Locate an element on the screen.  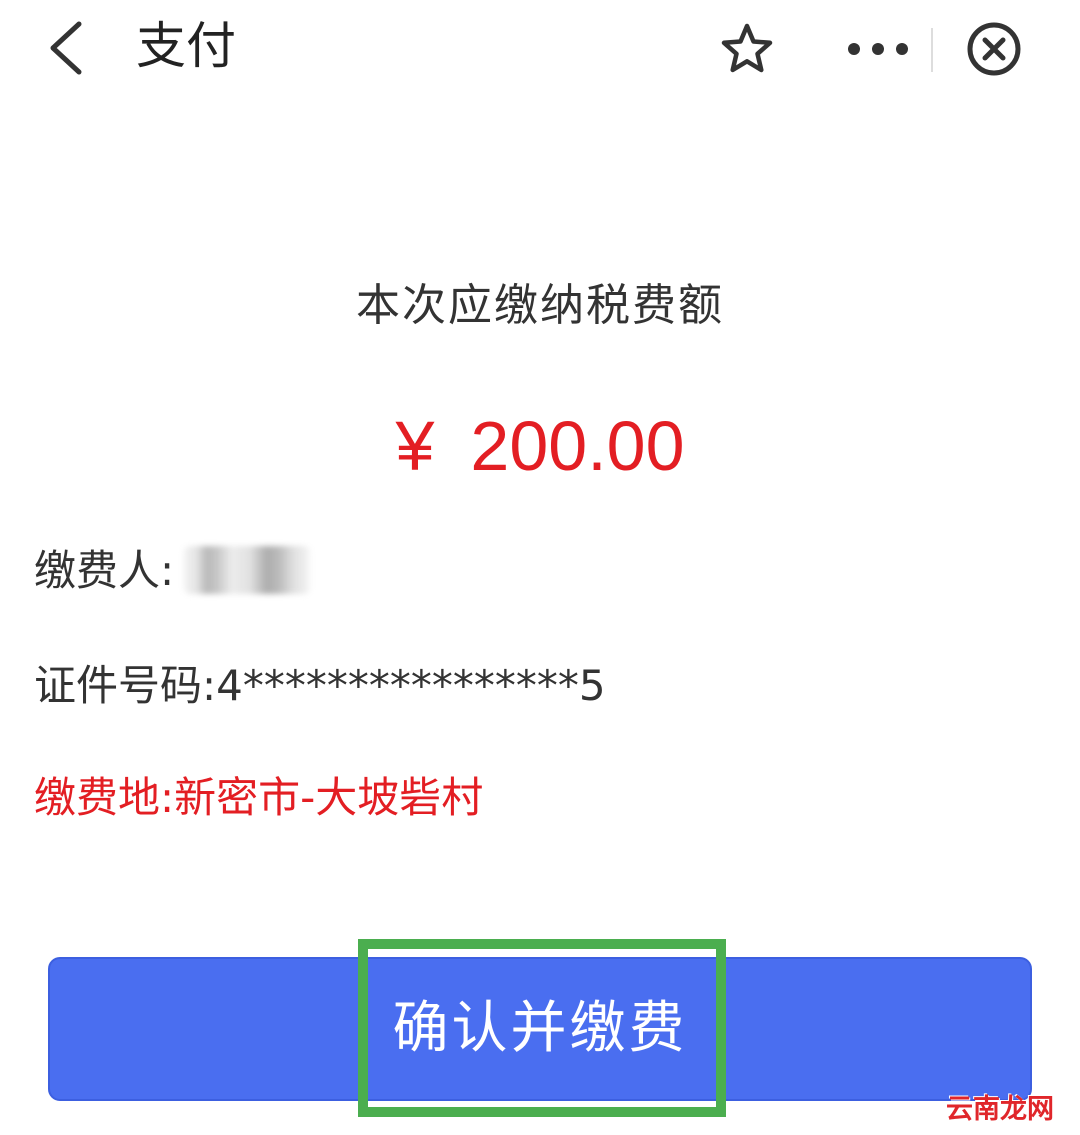
payer-row: 缴费人: is located at coordinates (172, 571).